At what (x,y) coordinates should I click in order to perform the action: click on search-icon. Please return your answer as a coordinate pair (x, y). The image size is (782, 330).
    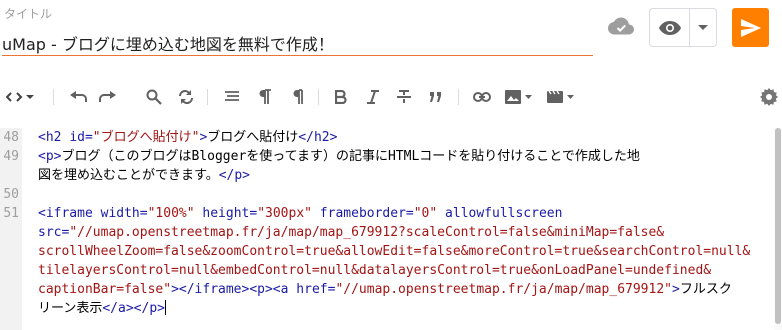
    Looking at the image, I should click on (154, 97).